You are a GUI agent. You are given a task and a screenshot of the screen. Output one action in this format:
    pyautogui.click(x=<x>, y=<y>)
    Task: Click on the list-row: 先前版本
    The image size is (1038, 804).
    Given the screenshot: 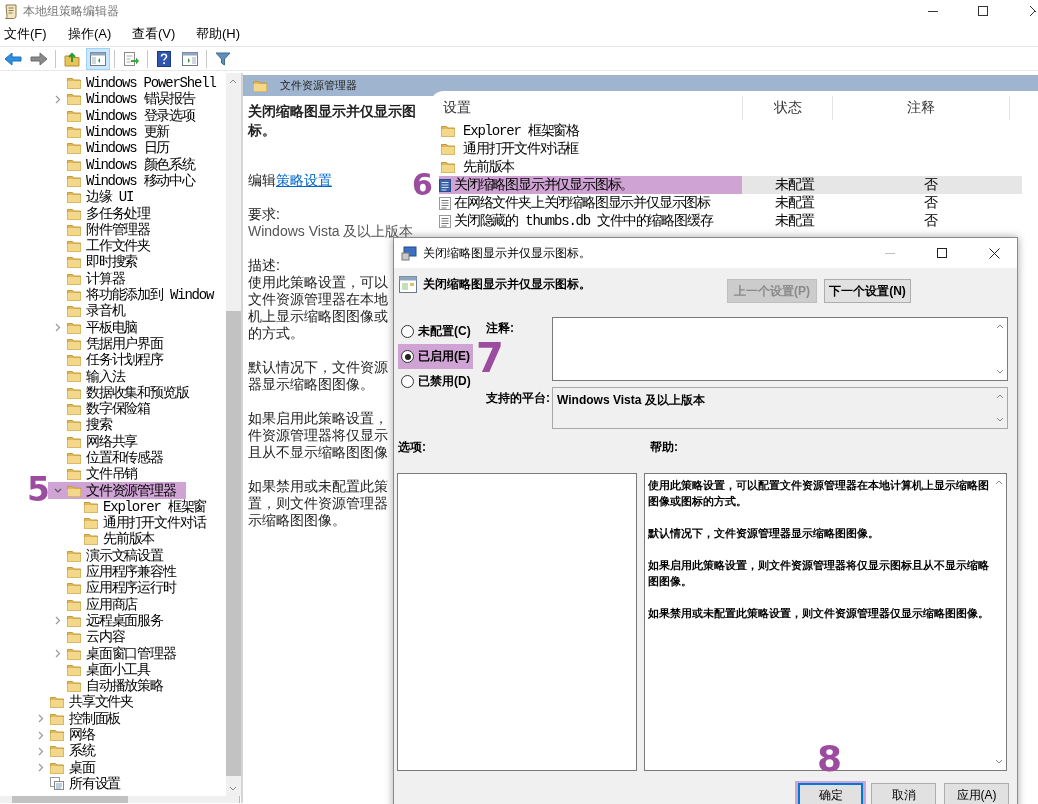 What is the action you would take?
    pyautogui.click(x=730, y=167)
    